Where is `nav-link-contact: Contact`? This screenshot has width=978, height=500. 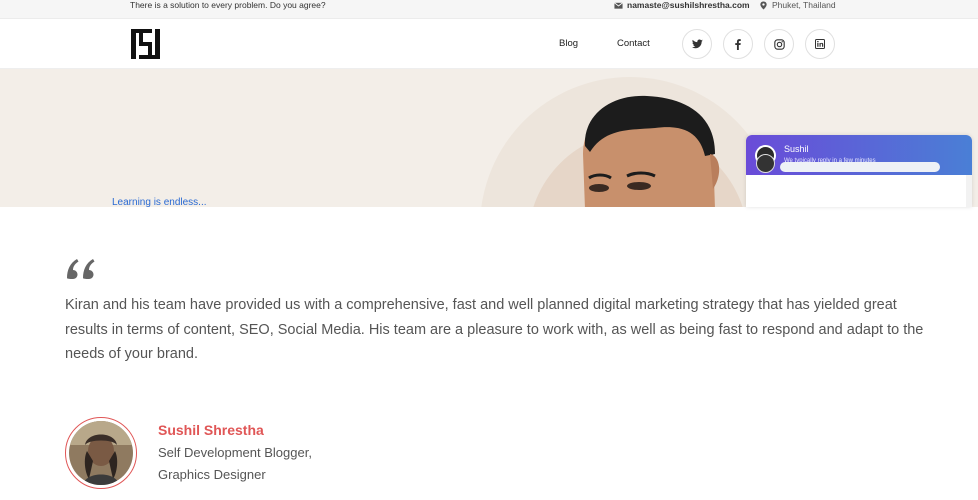
nav-link-contact: Contact is located at coordinates (633, 43).